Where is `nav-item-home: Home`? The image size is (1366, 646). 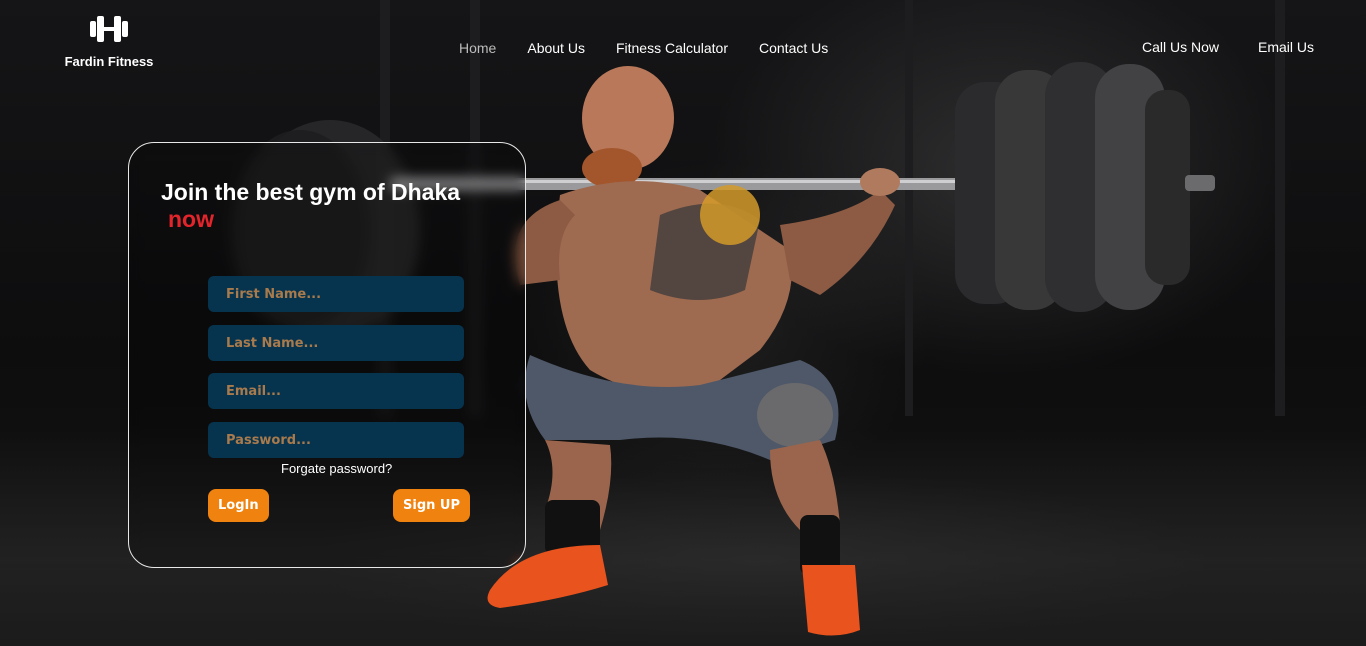
nav-item-home: Home is located at coordinates (477, 48).